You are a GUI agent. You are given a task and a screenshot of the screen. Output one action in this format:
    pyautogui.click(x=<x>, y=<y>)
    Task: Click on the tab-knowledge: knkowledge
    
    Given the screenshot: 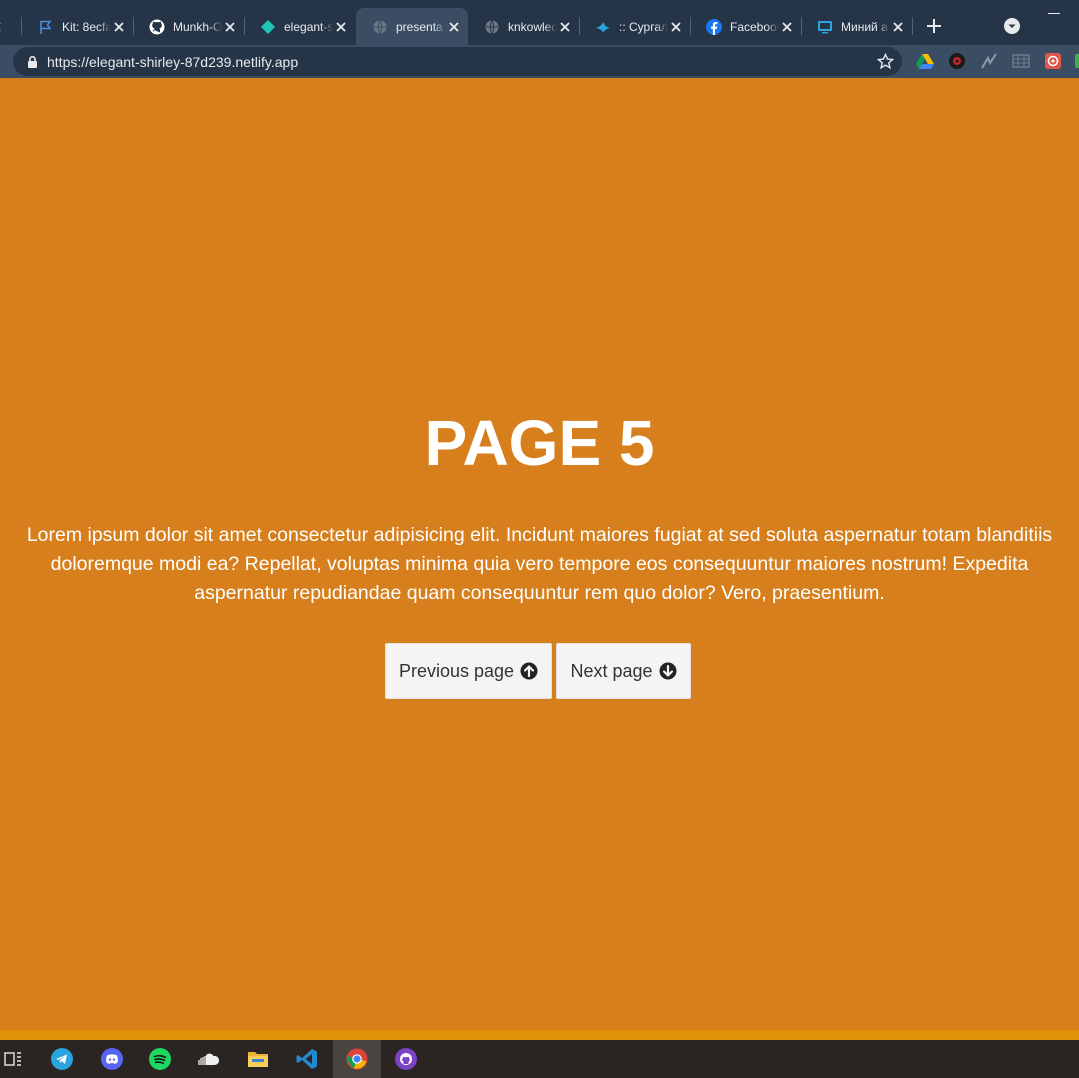 What is the action you would take?
    pyautogui.click(x=523, y=26)
    